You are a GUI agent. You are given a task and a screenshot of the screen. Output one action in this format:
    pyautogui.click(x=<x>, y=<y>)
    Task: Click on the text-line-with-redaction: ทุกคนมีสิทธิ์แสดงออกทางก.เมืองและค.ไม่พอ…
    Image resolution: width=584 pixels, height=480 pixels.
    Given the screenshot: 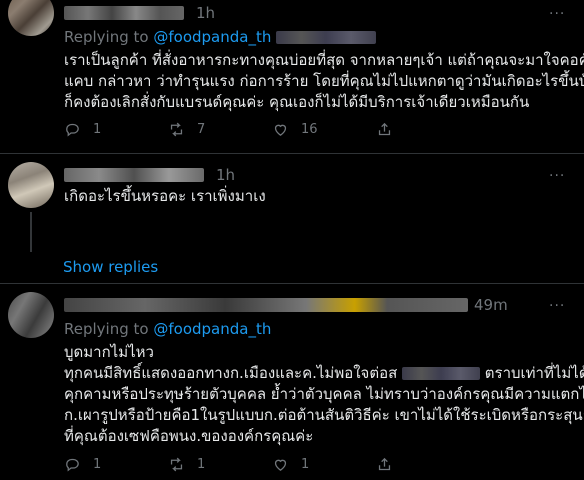 What is the action you would take?
    pyautogui.click(x=324, y=373)
    